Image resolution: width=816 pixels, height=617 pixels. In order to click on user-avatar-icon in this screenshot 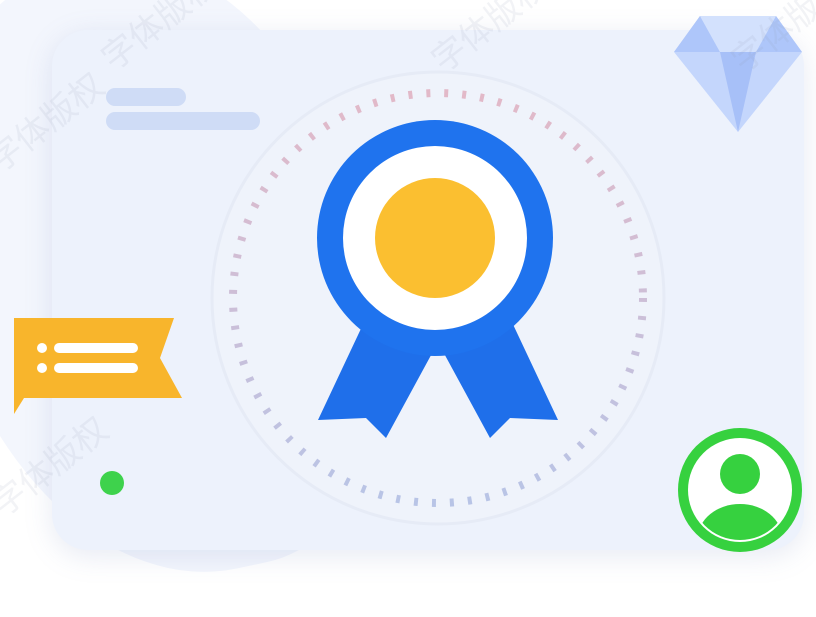, I will do `click(740, 490)`.